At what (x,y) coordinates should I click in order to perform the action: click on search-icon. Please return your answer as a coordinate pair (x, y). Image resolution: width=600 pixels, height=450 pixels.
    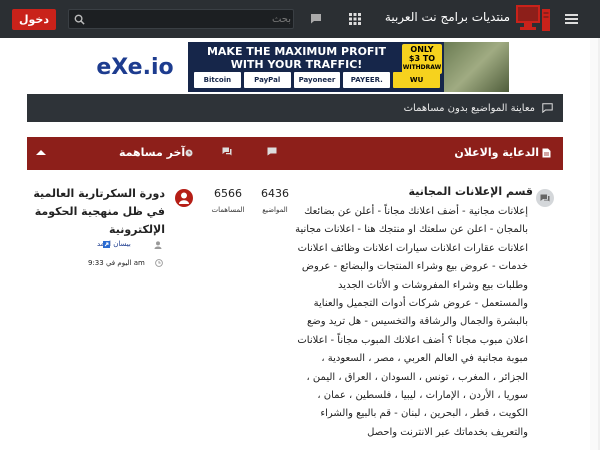
    Looking at the image, I should click on (79, 19).